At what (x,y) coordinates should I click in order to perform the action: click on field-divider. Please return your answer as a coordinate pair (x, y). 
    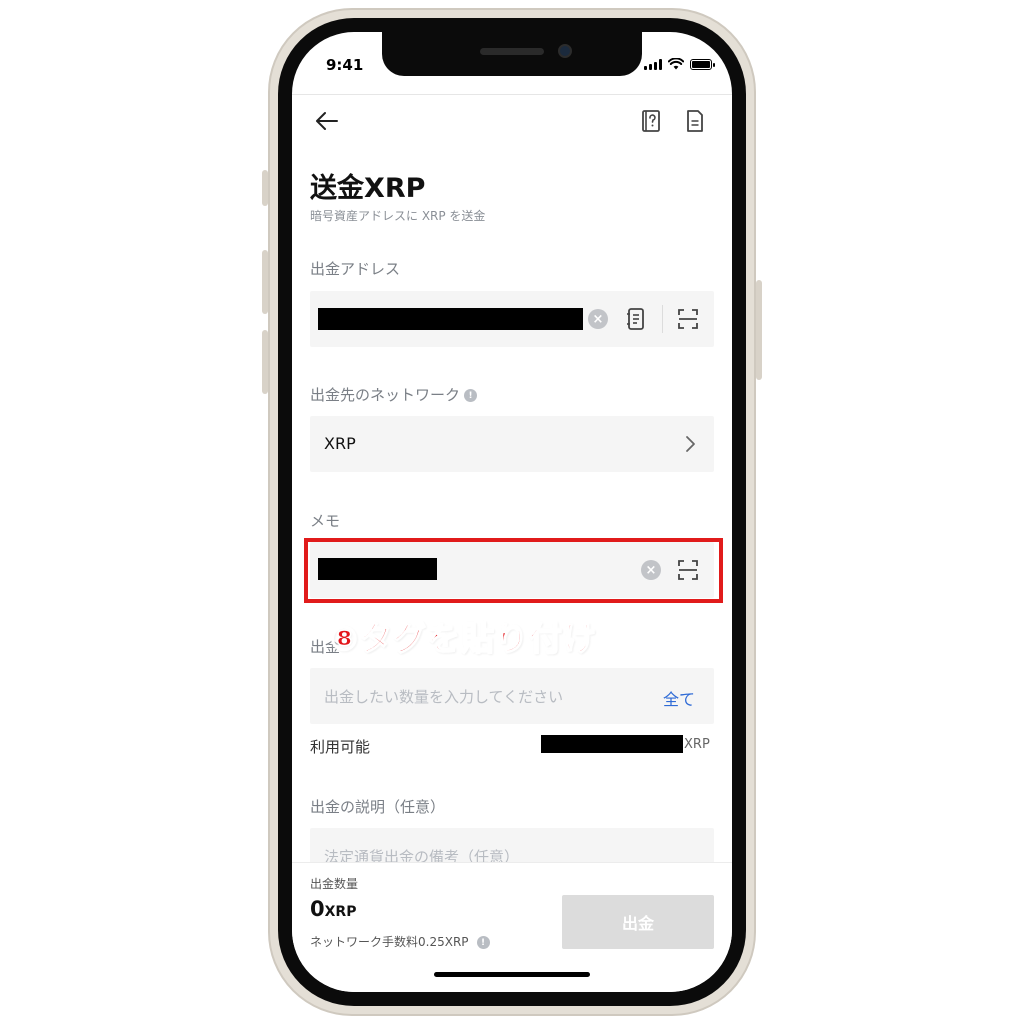
    Looking at the image, I should click on (662, 319).